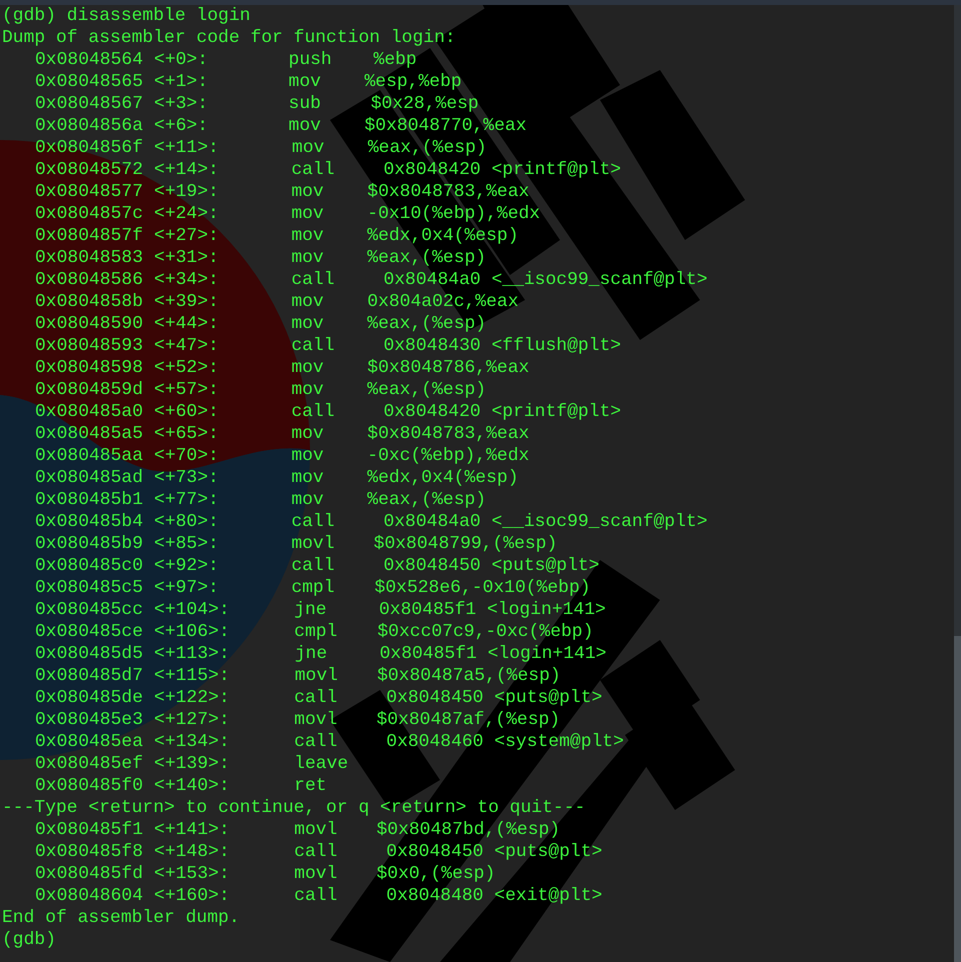 Image resolution: width=961 pixels, height=962 pixels. What do you see at coordinates (192, 830) in the screenshot?
I see `offset-text: <+141>:` at bounding box center [192, 830].